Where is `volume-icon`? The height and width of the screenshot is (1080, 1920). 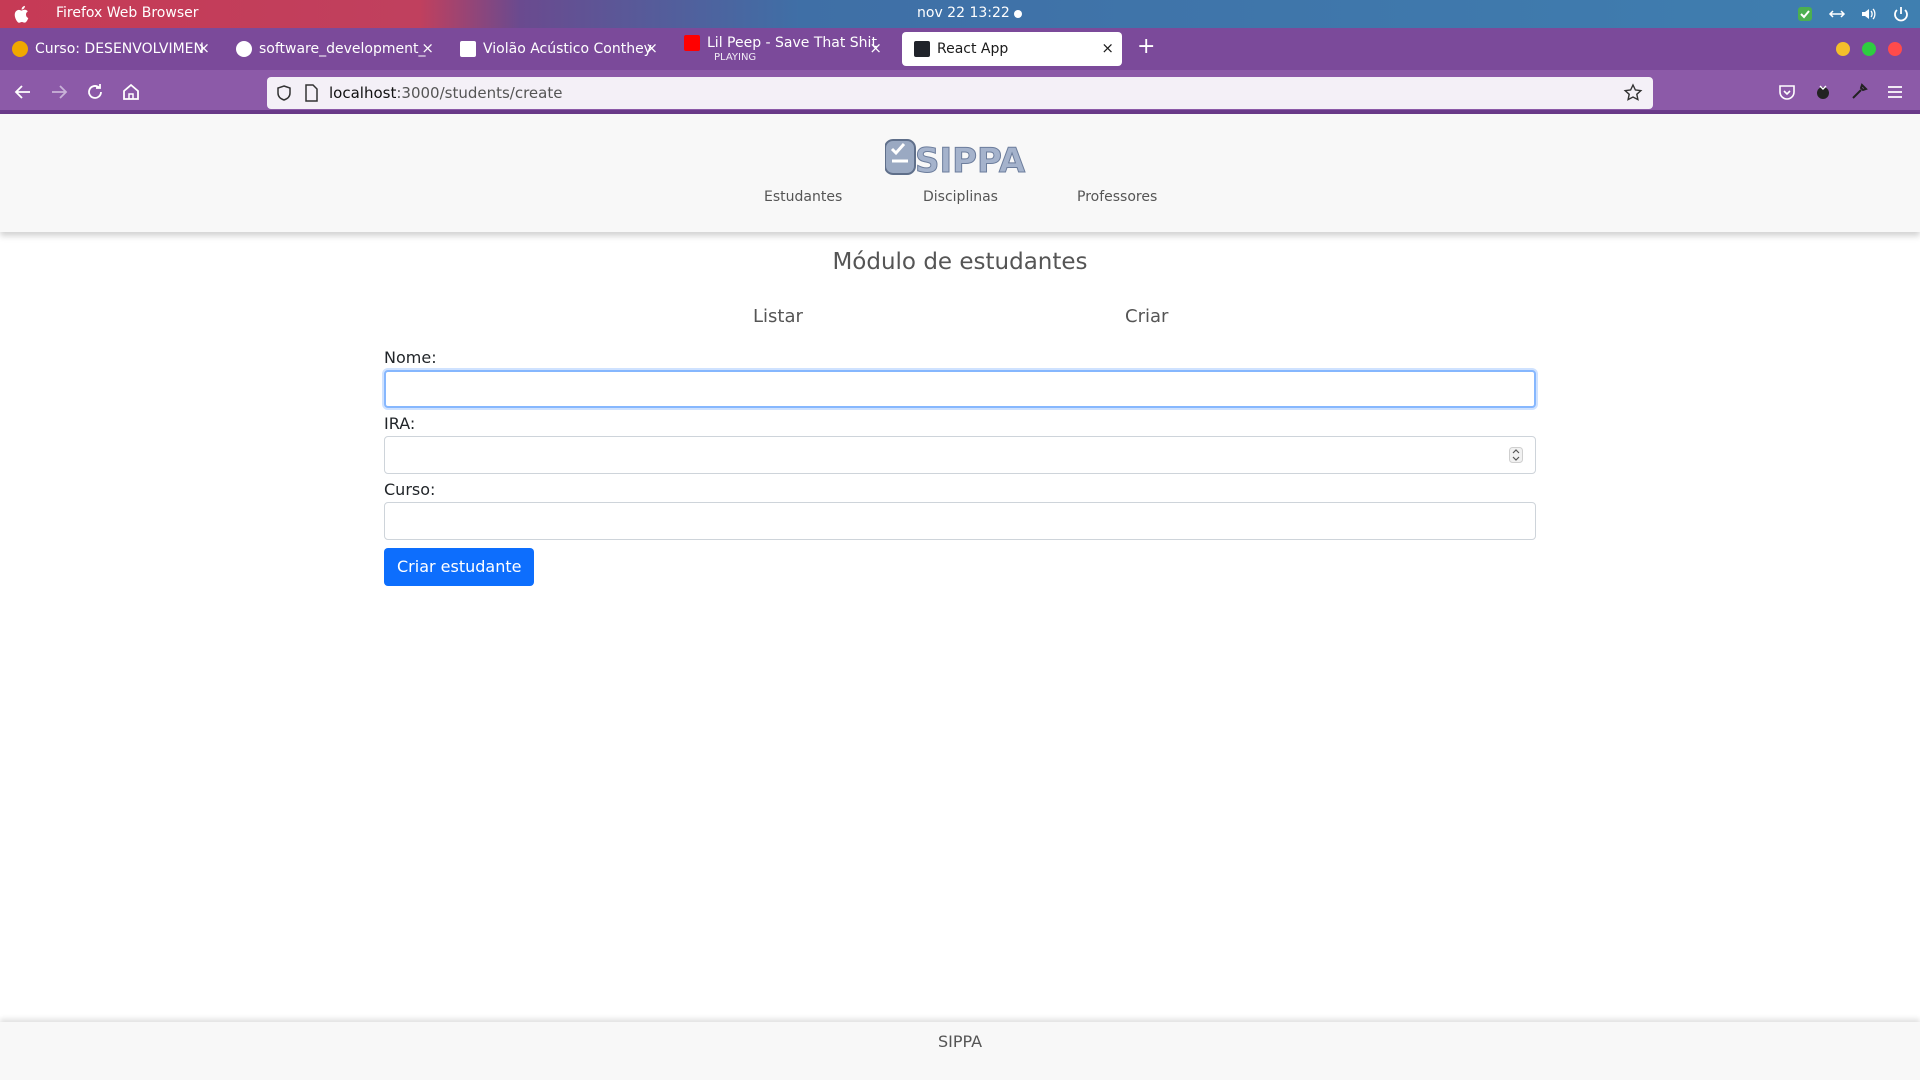
volume-icon is located at coordinates (1869, 14).